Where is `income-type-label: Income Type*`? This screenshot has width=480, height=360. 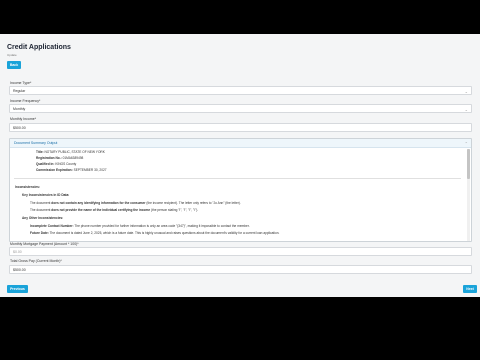
income-type-label: Income Type* is located at coordinates (21, 83).